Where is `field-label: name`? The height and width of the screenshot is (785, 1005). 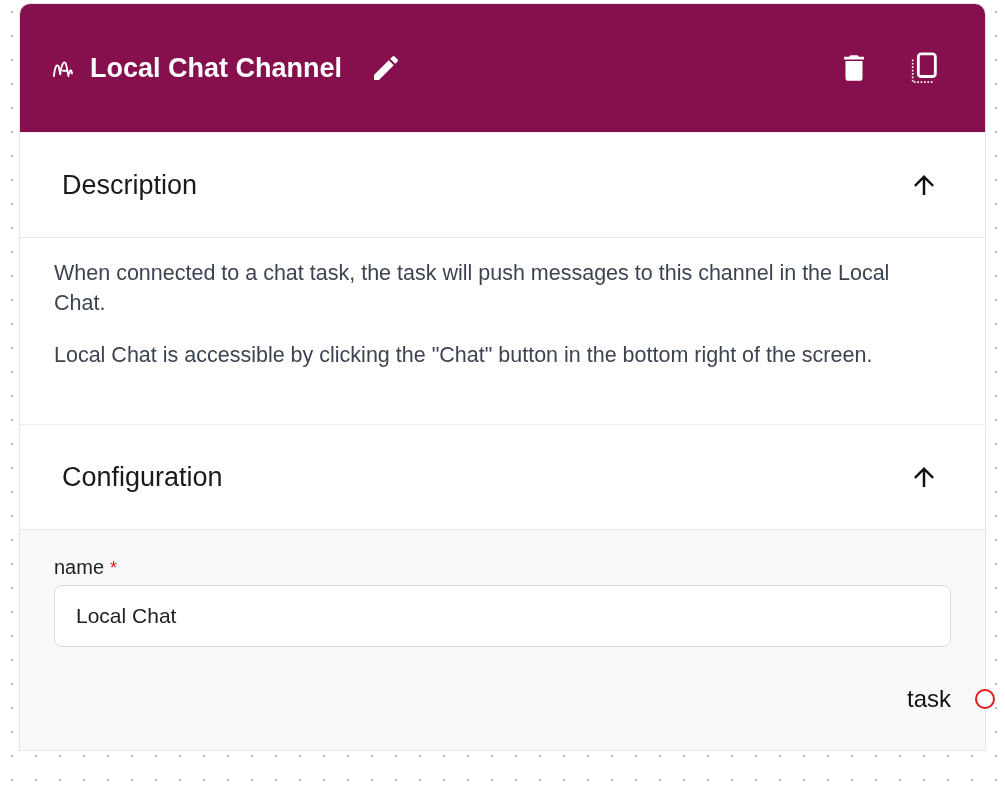
field-label: name is located at coordinates (79, 567).